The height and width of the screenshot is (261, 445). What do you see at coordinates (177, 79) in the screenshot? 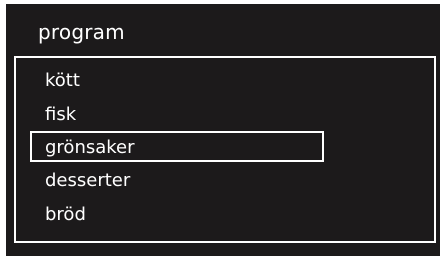
I see `menu-item-kott: kött` at bounding box center [177, 79].